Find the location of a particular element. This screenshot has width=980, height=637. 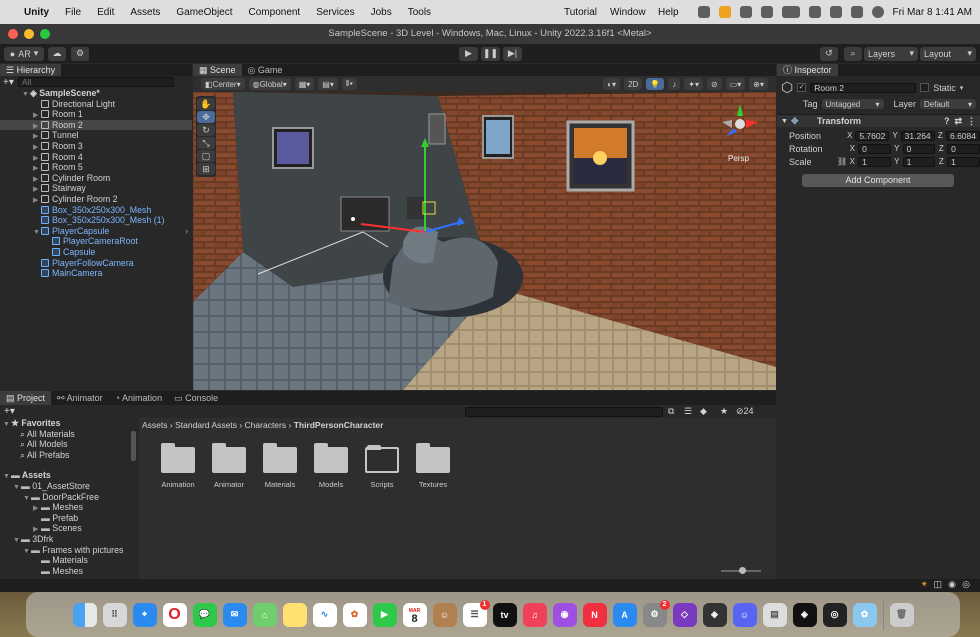

position-y-field: 31.264 is located at coordinates (917, 135).